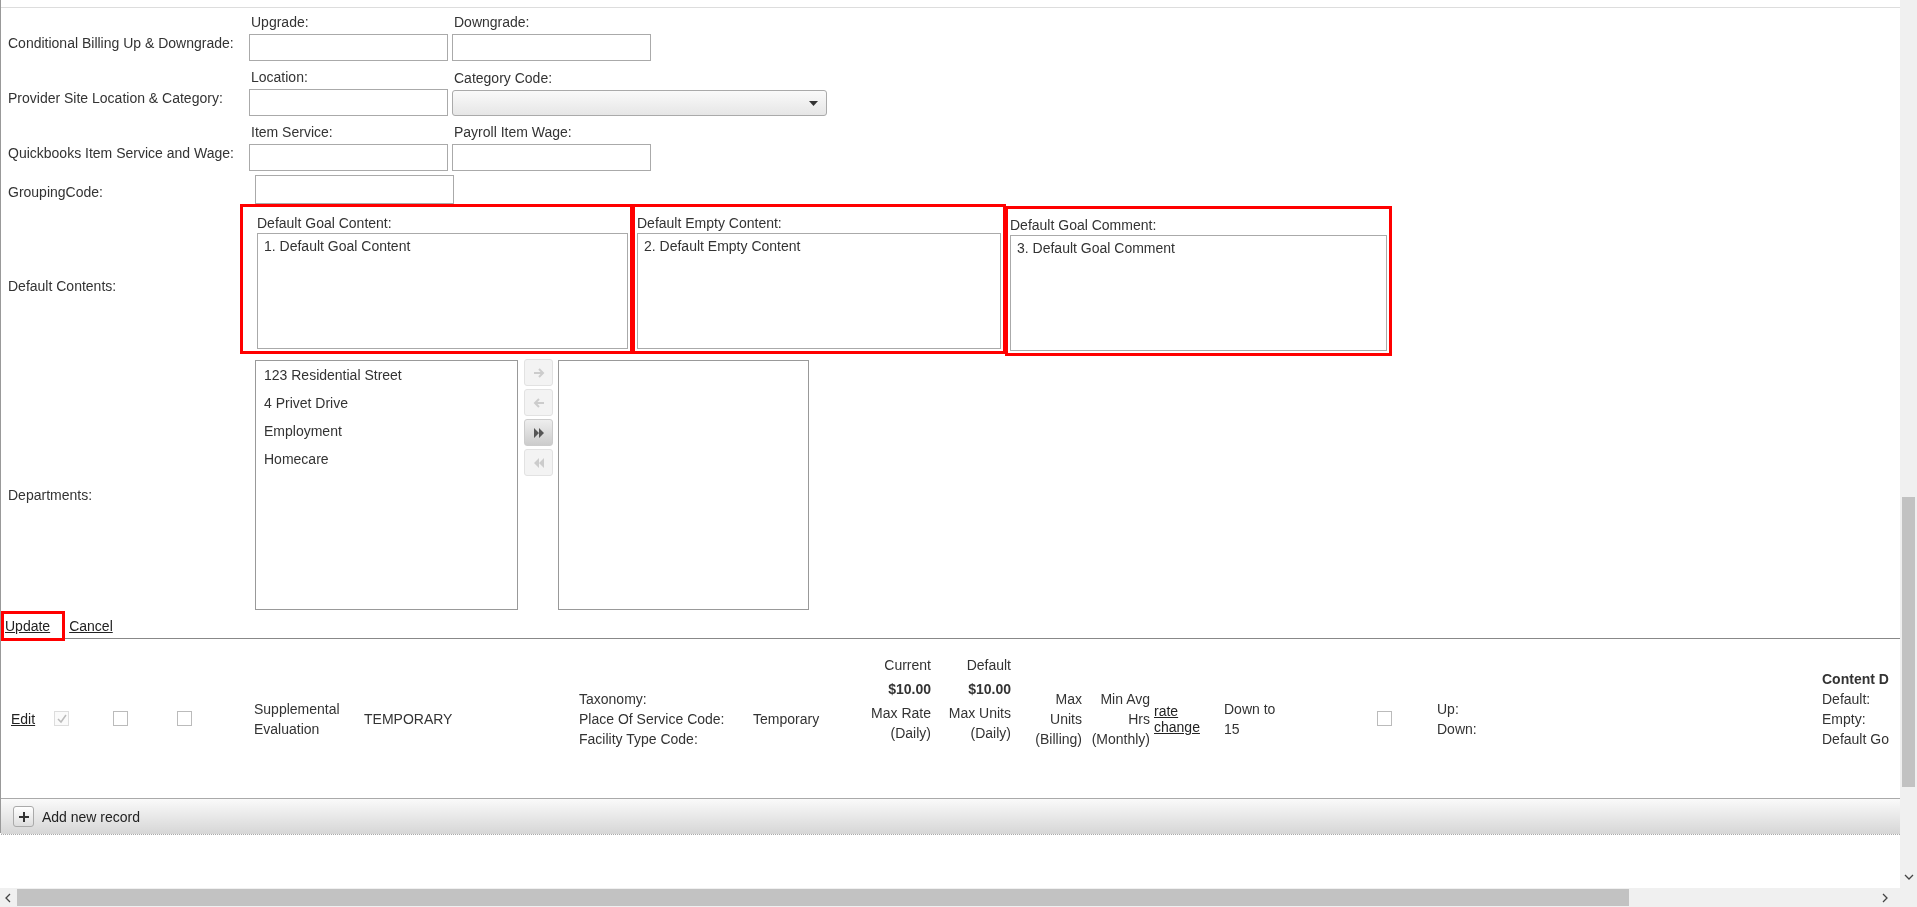 The height and width of the screenshot is (907, 1917). What do you see at coordinates (1909, 877) in the screenshot?
I see `chevron-down-icon` at bounding box center [1909, 877].